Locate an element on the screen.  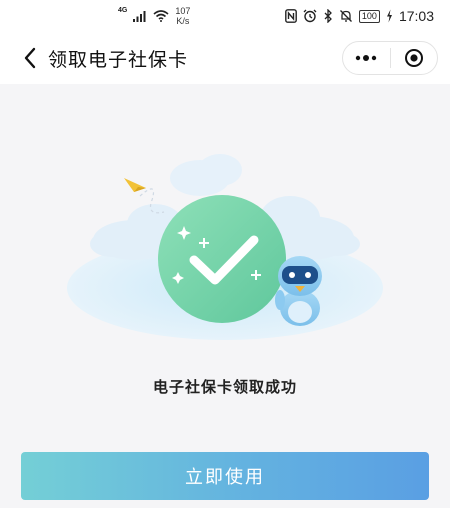
nav-bar: 领取电子社保卡 is located at coordinates (225, 58).